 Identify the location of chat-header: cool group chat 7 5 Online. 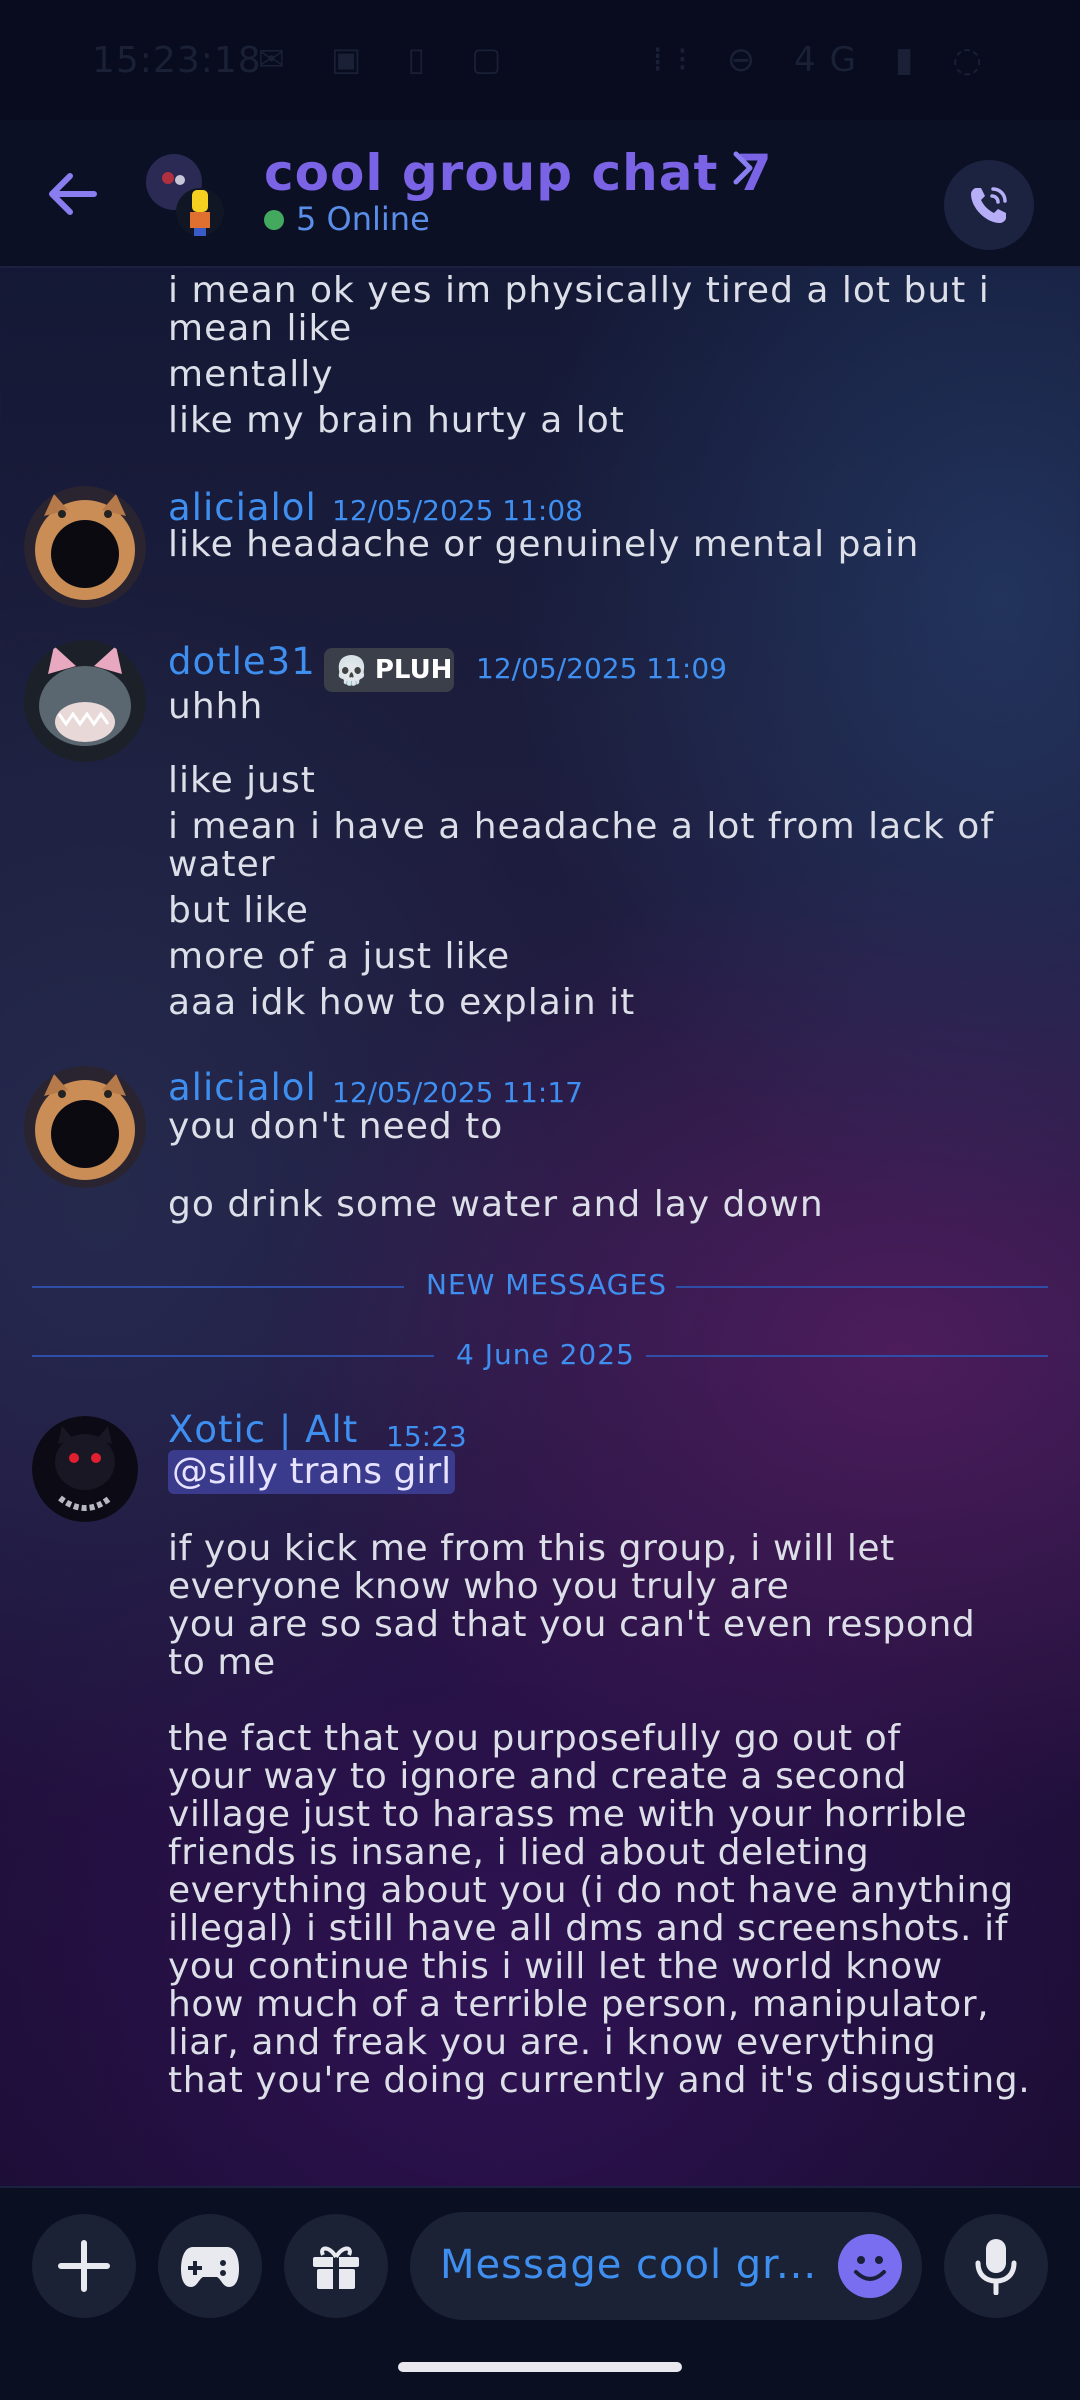
(540, 194).